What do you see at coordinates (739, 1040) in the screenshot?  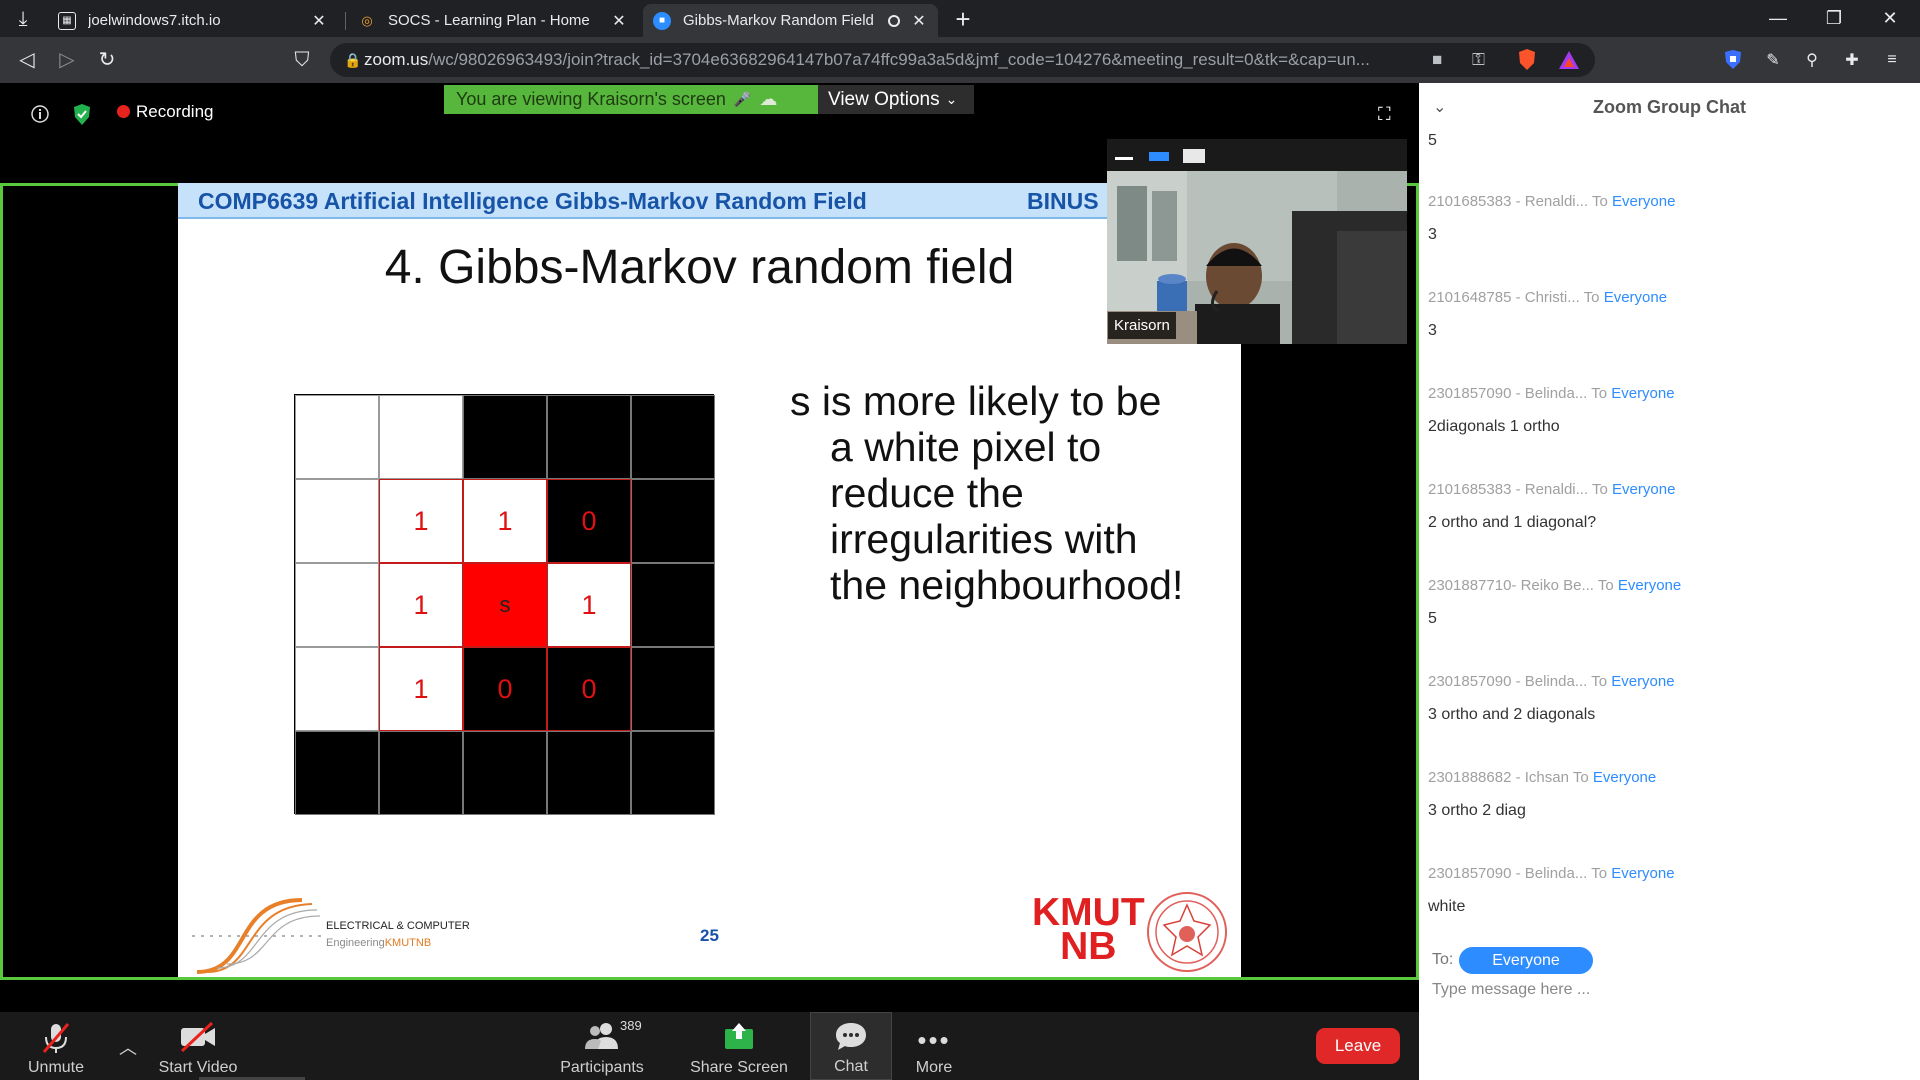 I see `share-screen-icon` at bounding box center [739, 1040].